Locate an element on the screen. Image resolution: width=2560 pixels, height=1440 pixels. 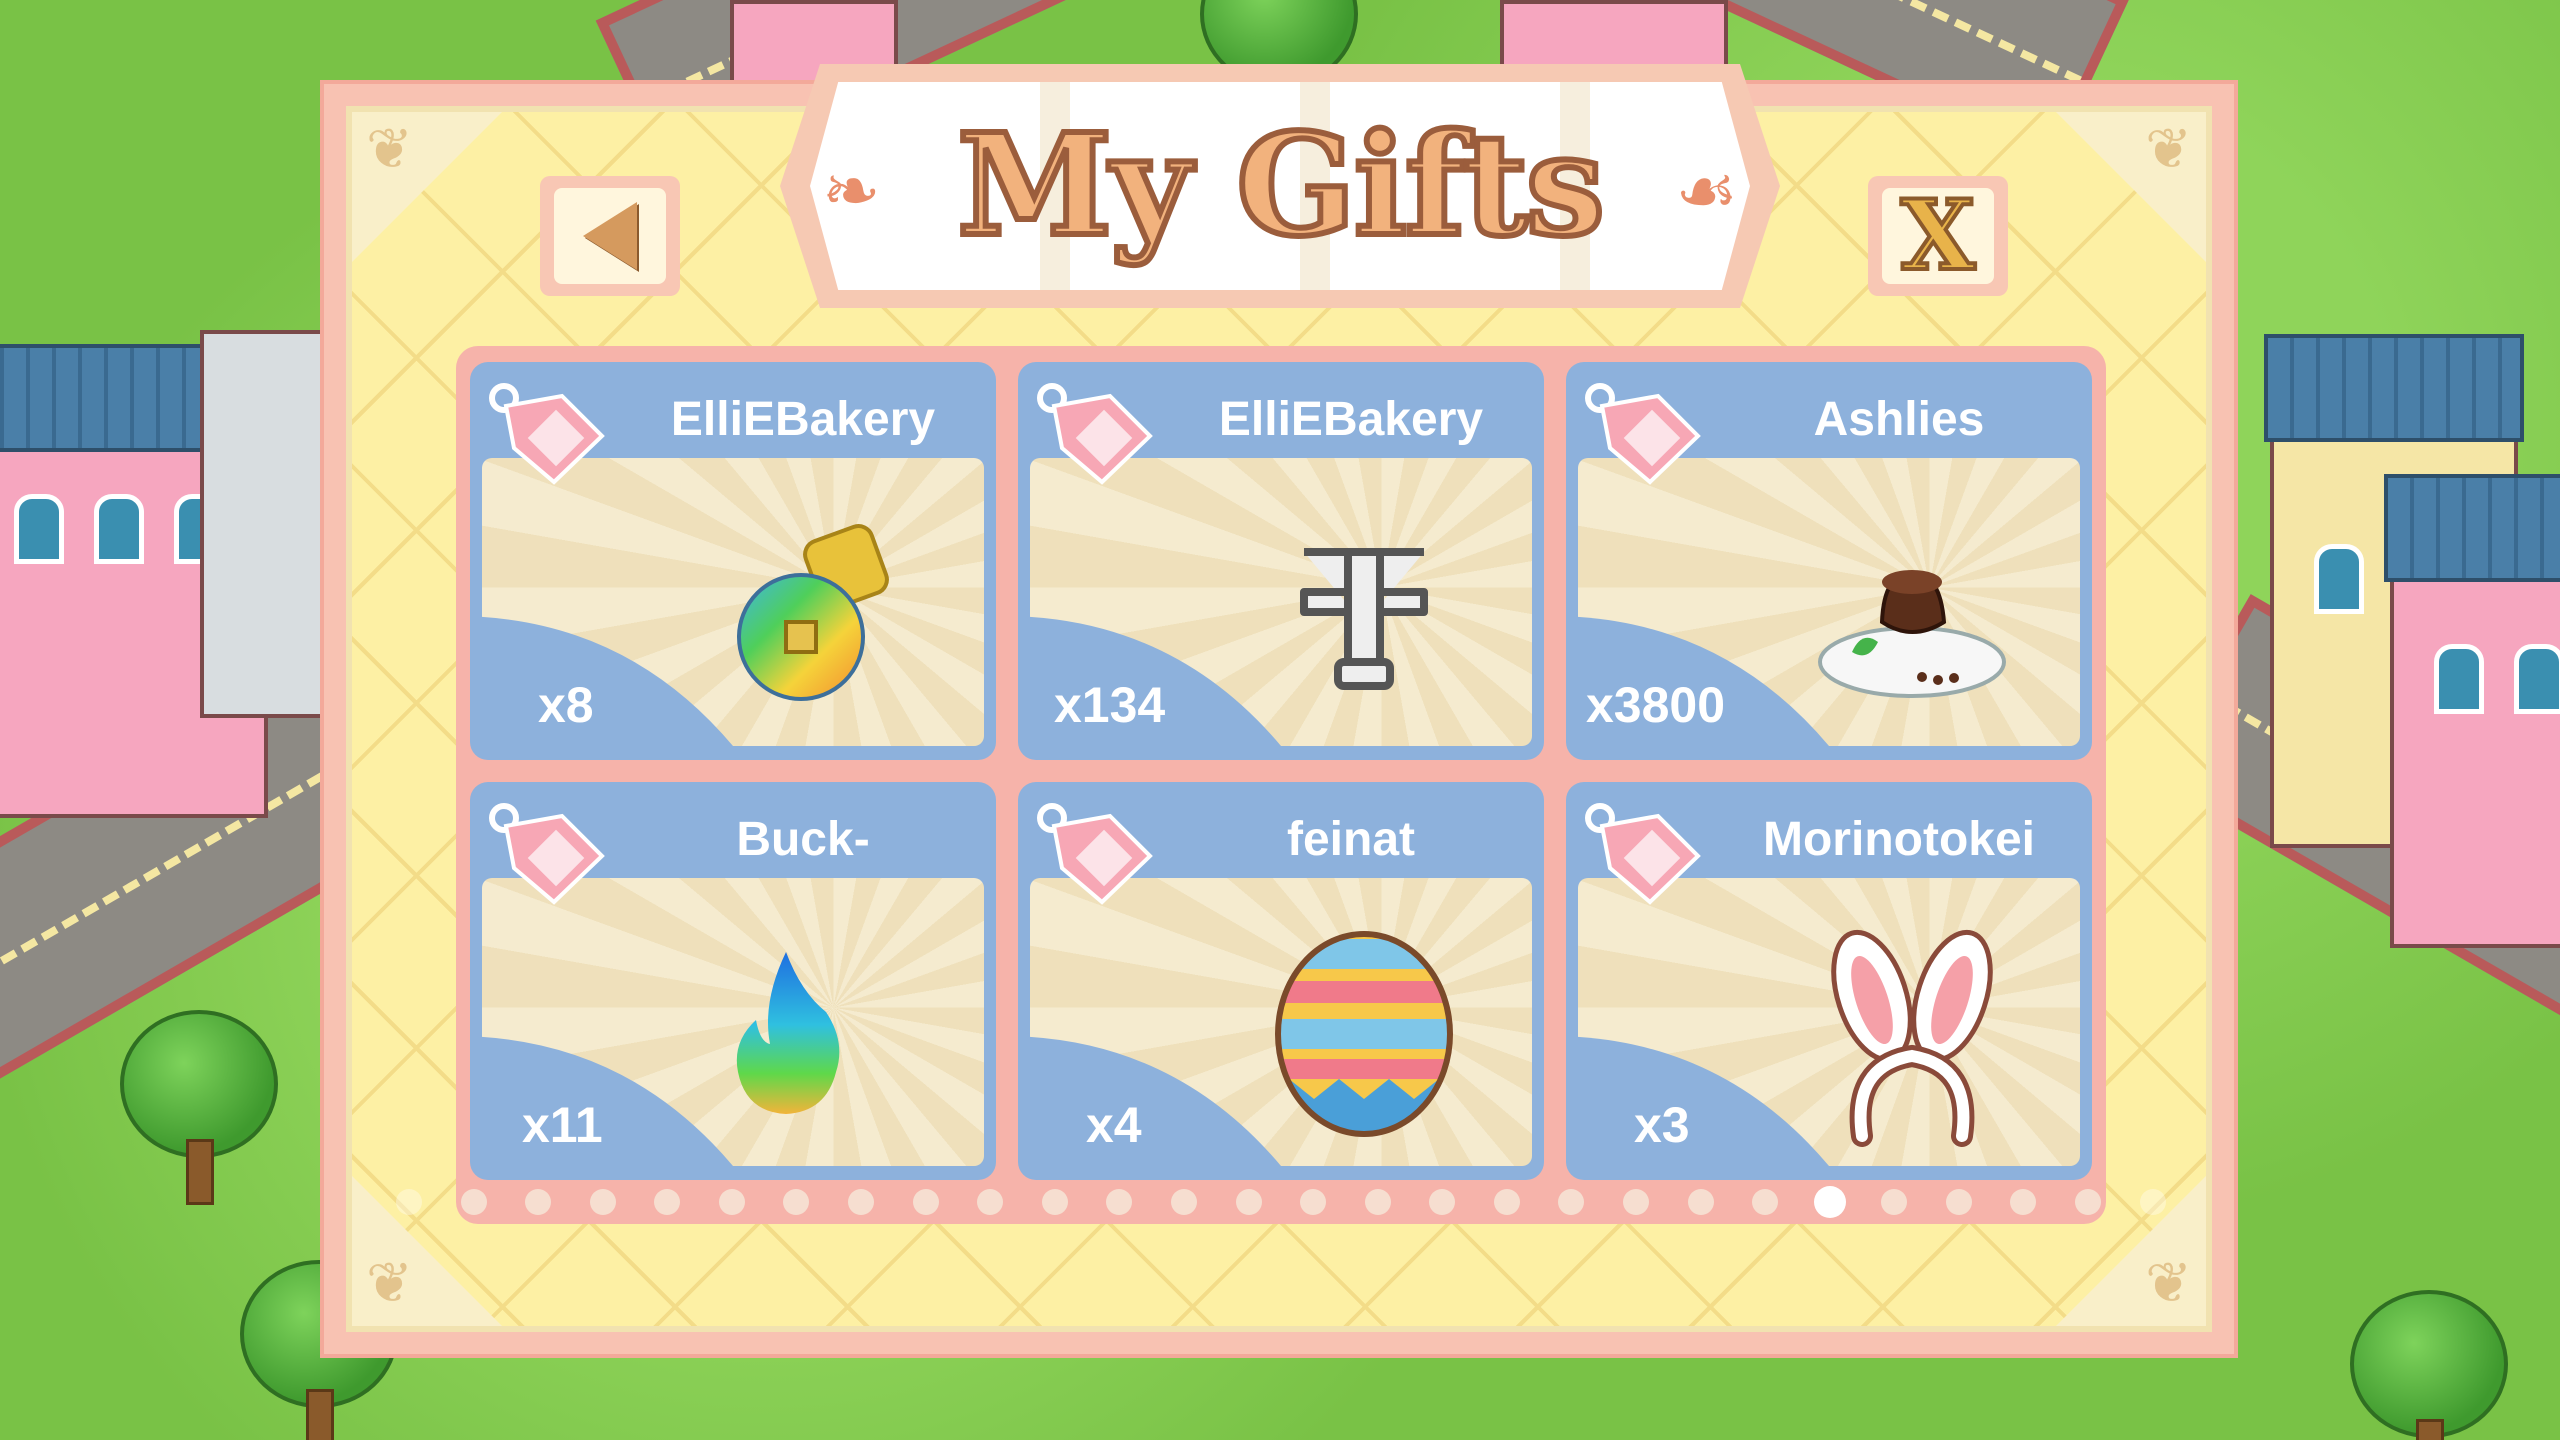
gift-quantity: x11 is located at coordinates (562, 1125).